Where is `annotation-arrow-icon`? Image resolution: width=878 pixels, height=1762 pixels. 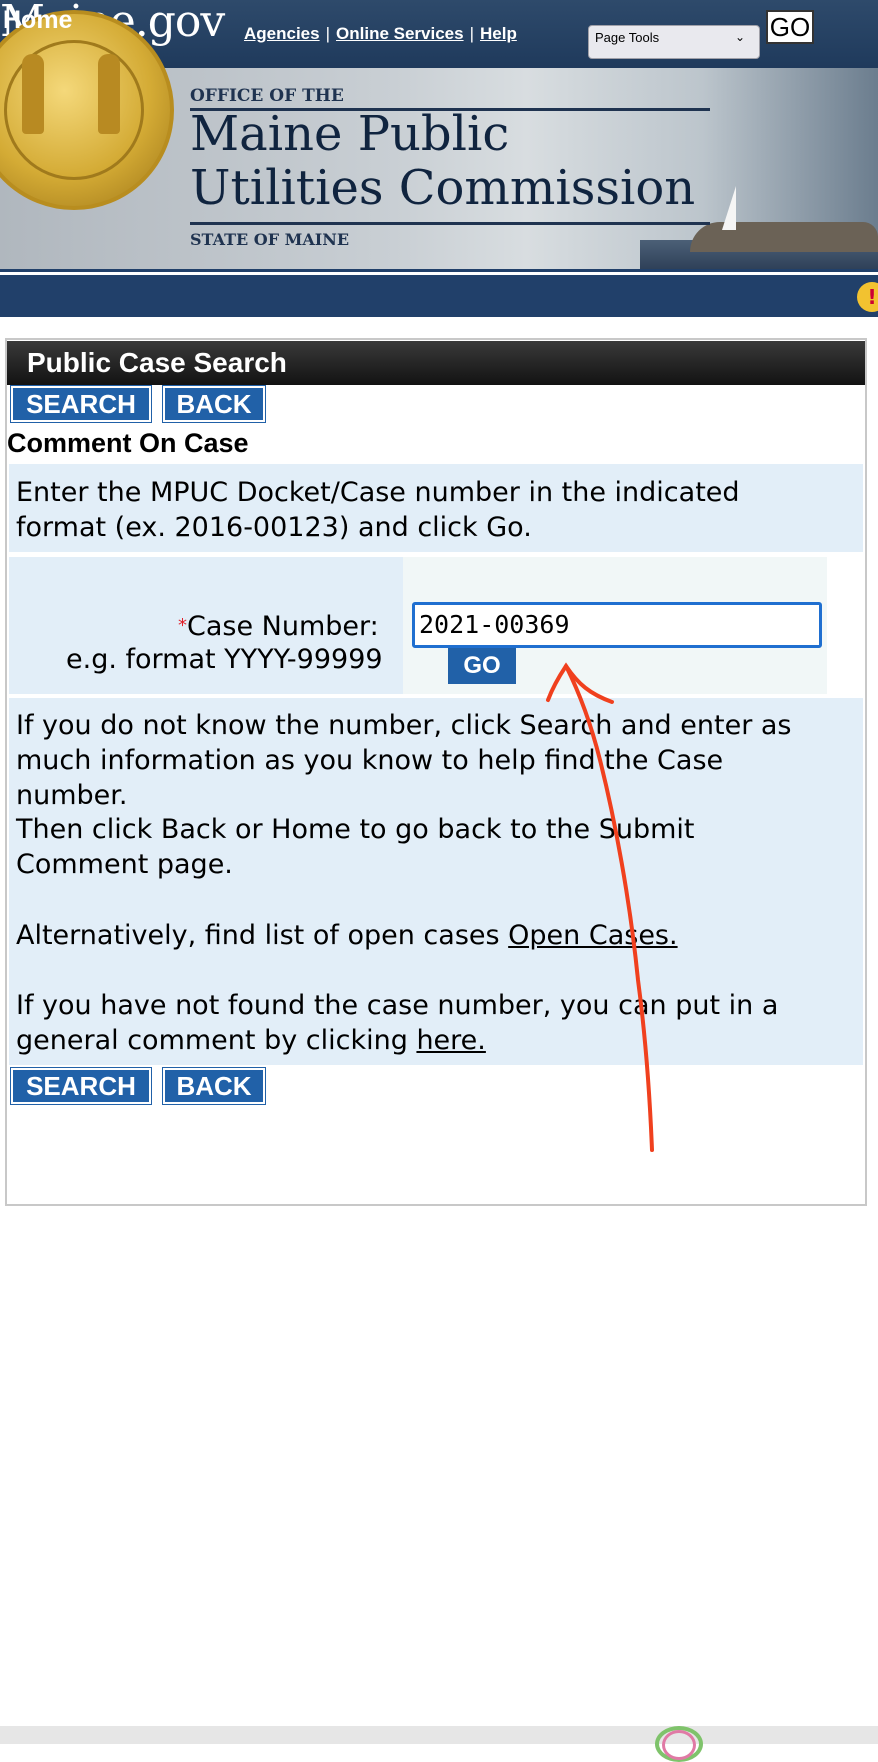
annotation-arrow-icon is located at coordinates (600, 907).